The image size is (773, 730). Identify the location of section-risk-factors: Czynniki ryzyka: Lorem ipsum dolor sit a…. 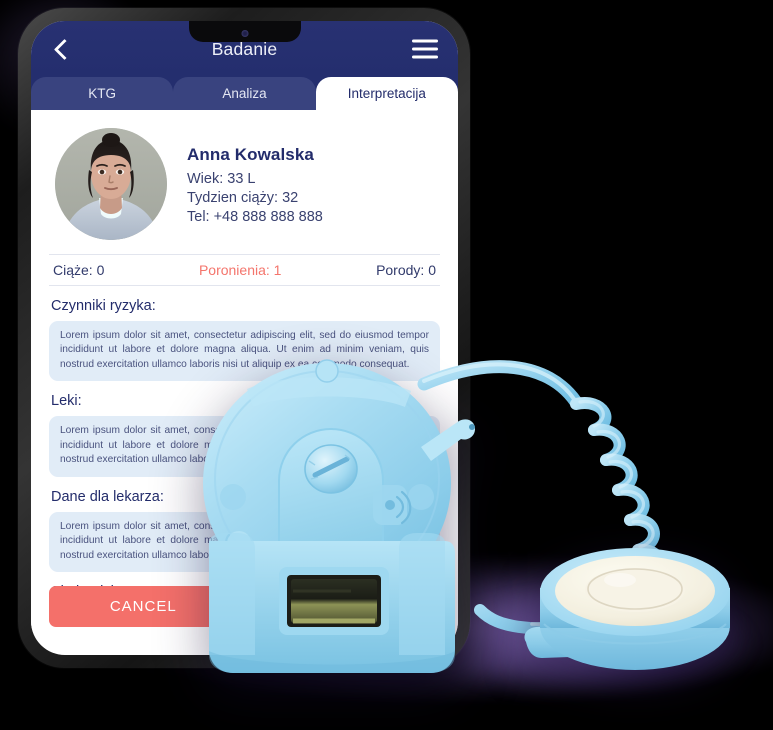
(244, 340).